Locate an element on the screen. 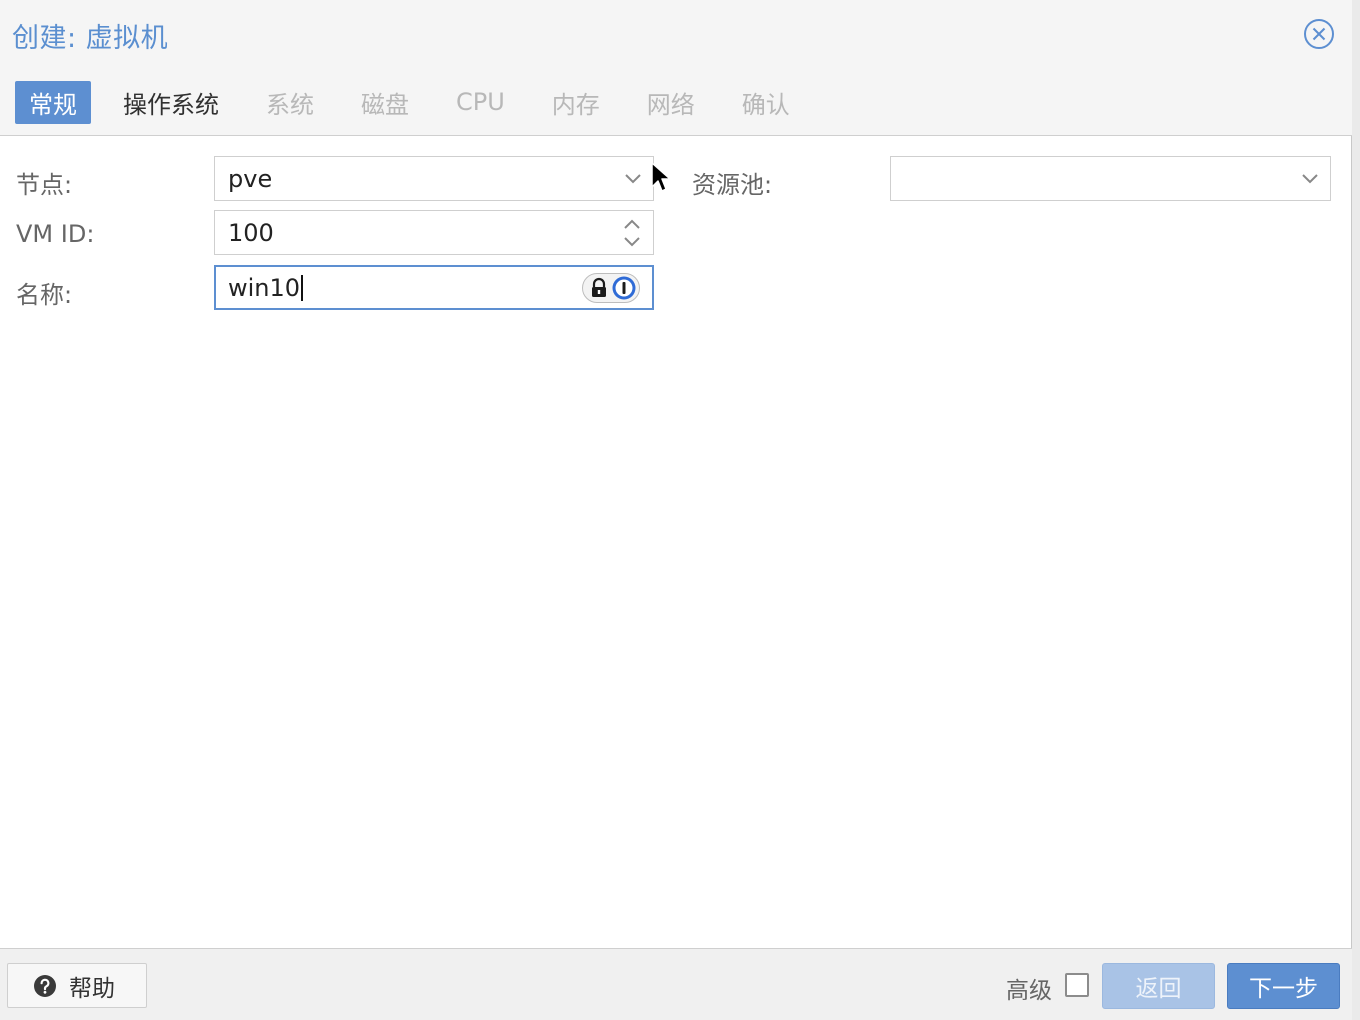 This screenshot has height=1020, width=1360. tab-os: 操作系统 is located at coordinates (171, 102).